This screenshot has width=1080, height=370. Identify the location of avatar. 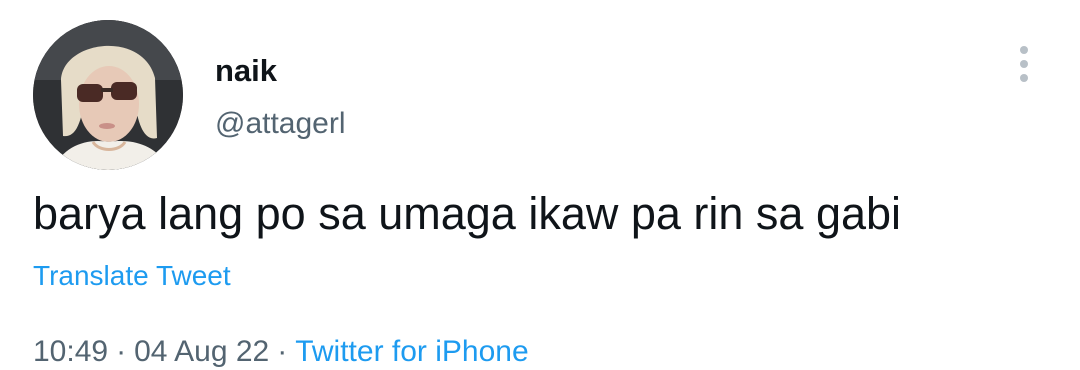
(108, 95).